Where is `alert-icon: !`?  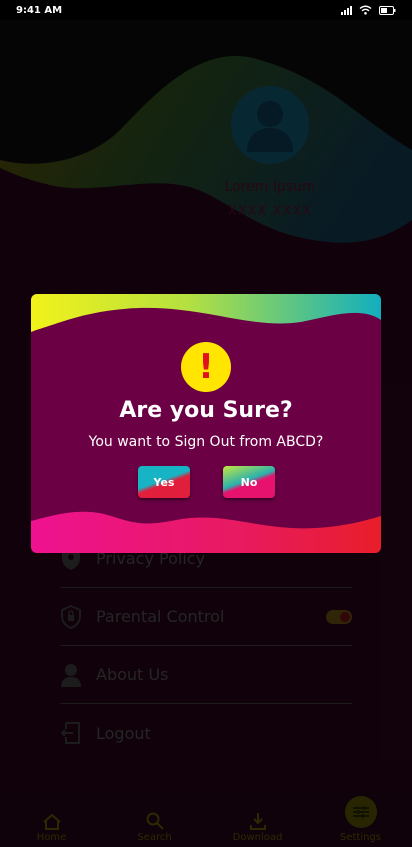 alert-icon: ! is located at coordinates (206, 367).